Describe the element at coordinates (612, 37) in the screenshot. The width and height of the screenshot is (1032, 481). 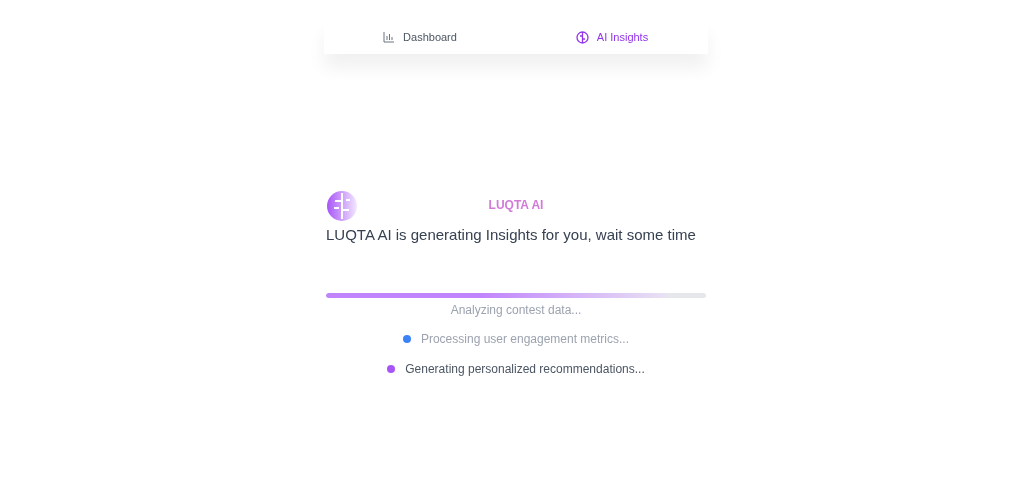
I see `tab: AI Insights` at that location.